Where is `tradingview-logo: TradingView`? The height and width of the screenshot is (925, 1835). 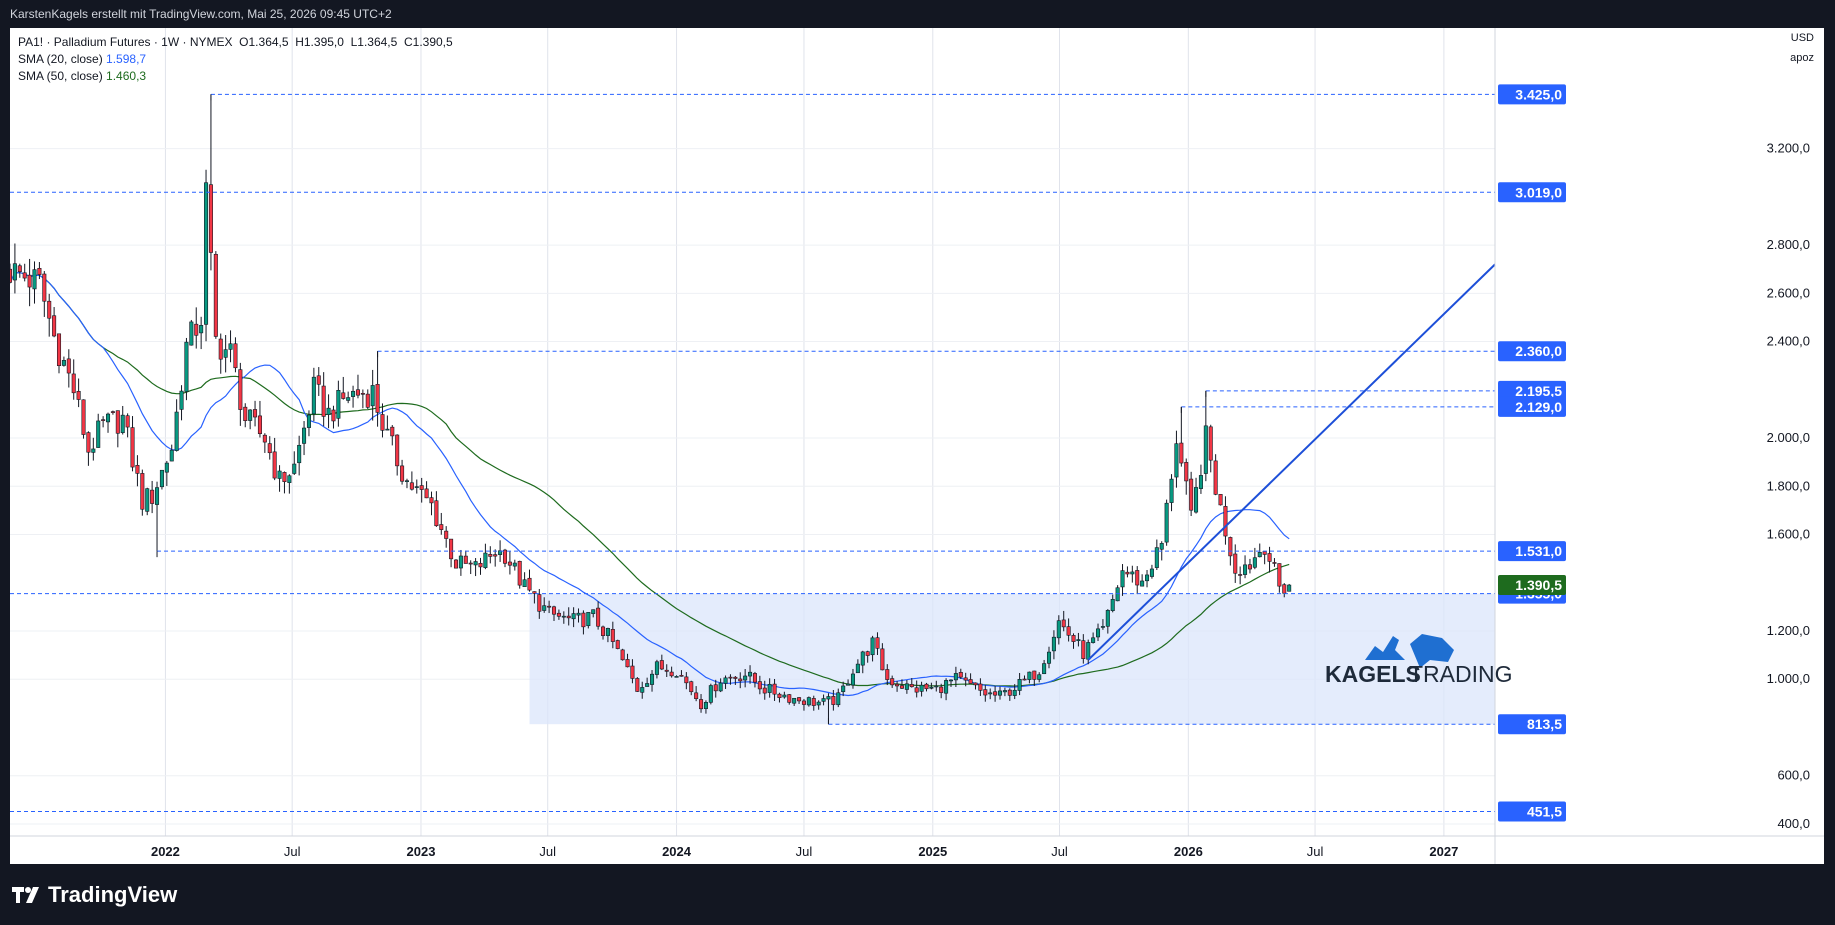 tradingview-logo: TradingView is located at coordinates (94, 895).